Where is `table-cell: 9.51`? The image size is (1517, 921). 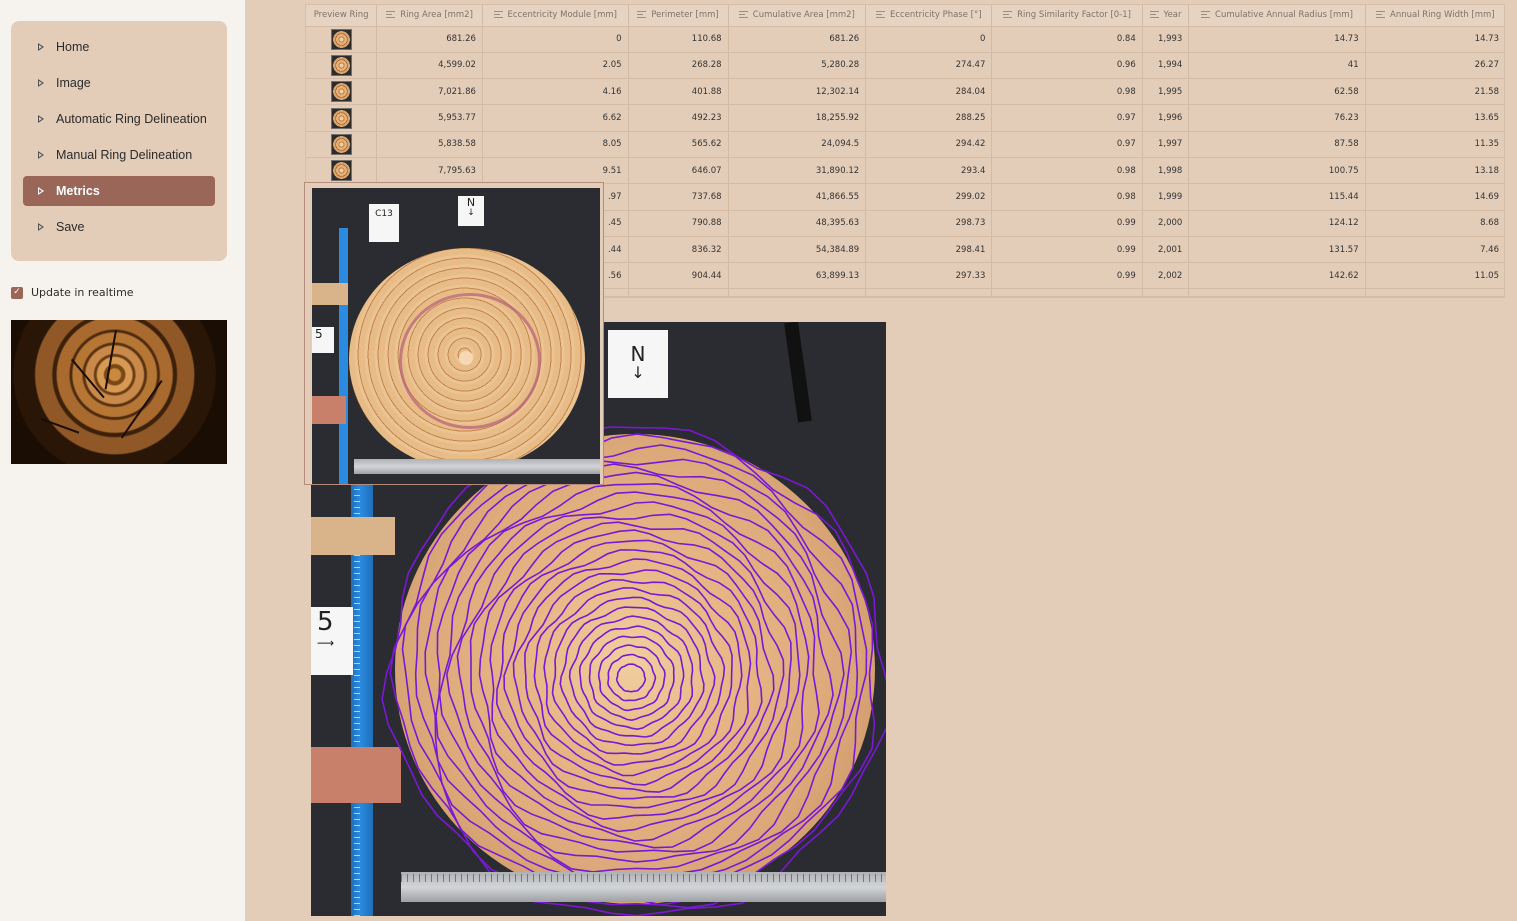
table-cell: 9.51 is located at coordinates (555, 171).